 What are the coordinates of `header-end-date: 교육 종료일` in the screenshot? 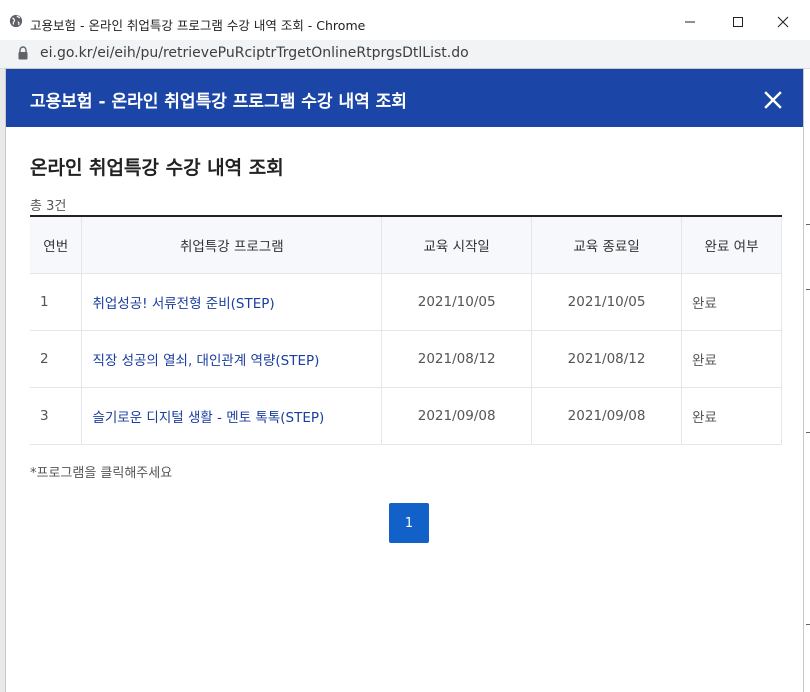 It's located at (606, 245).